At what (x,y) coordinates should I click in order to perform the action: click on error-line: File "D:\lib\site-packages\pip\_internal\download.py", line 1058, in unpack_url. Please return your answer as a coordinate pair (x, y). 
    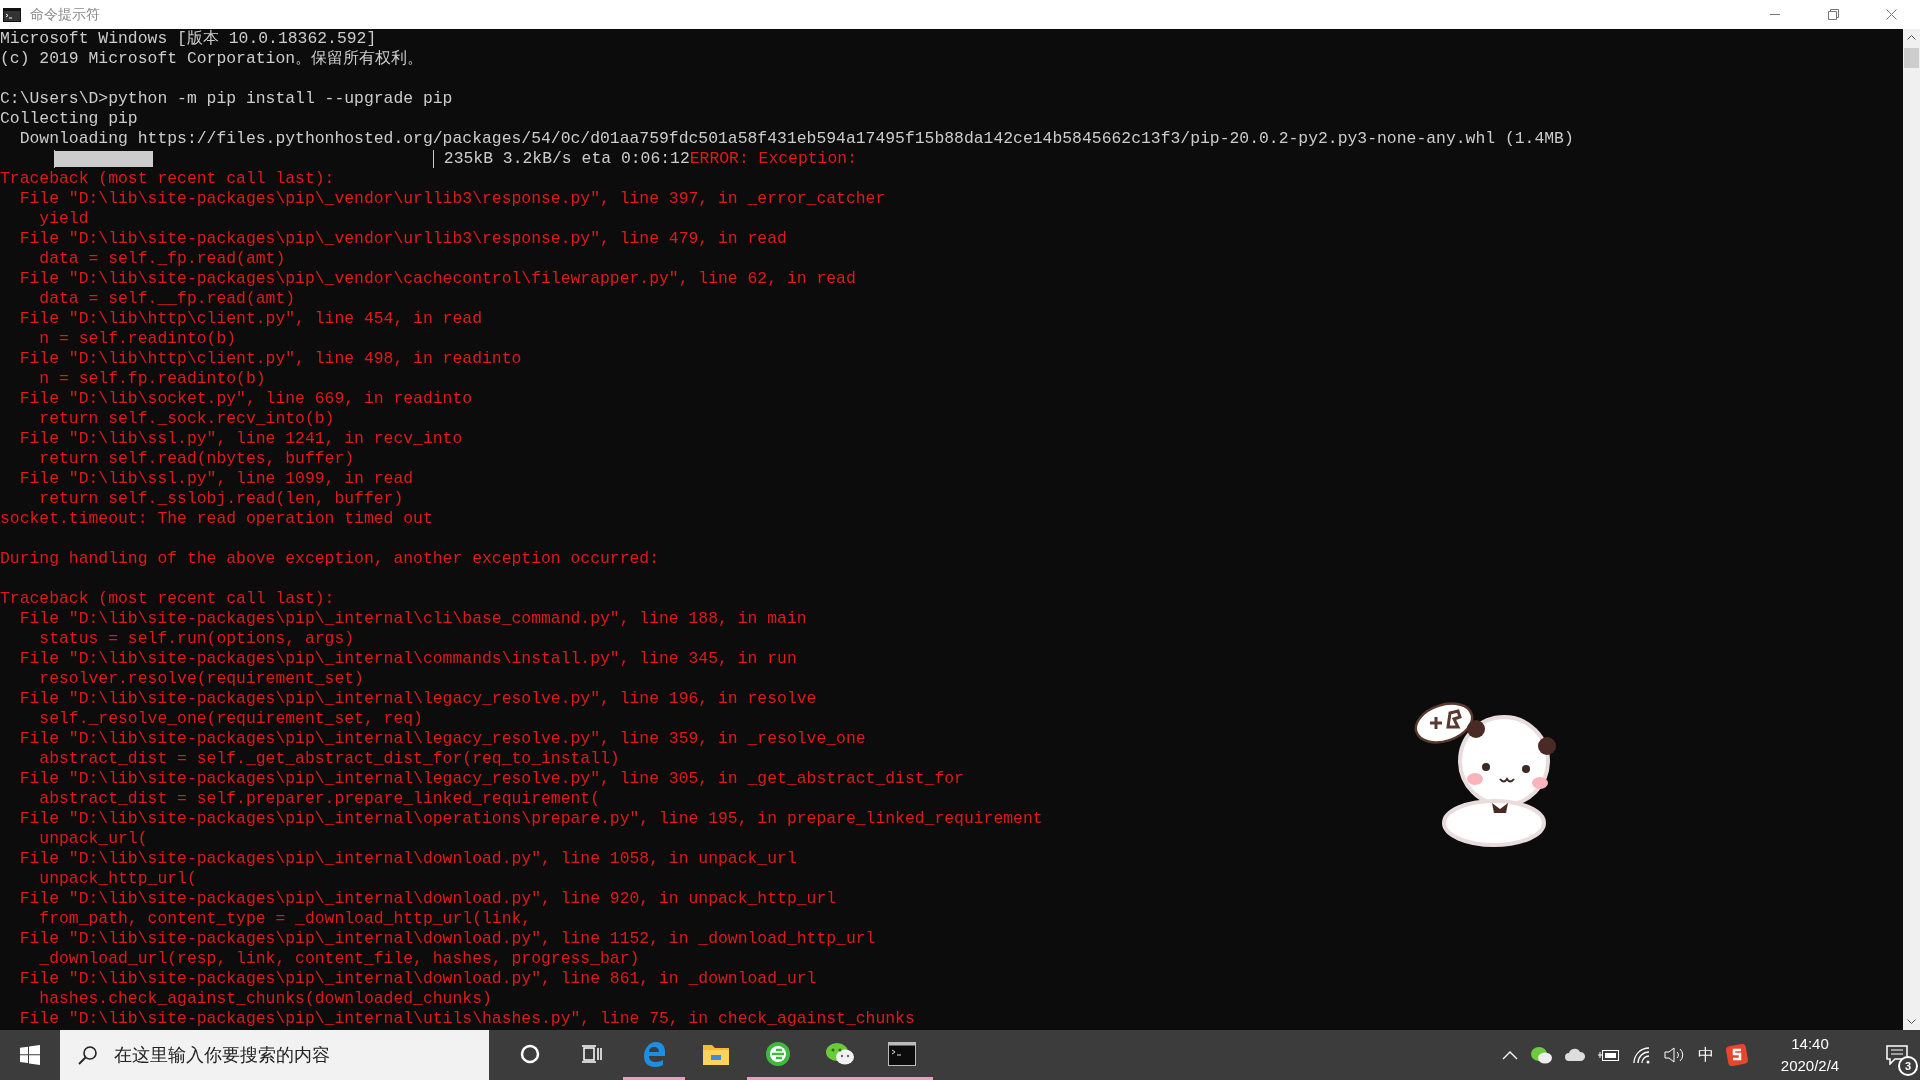
    Looking at the image, I should click on (407, 858).